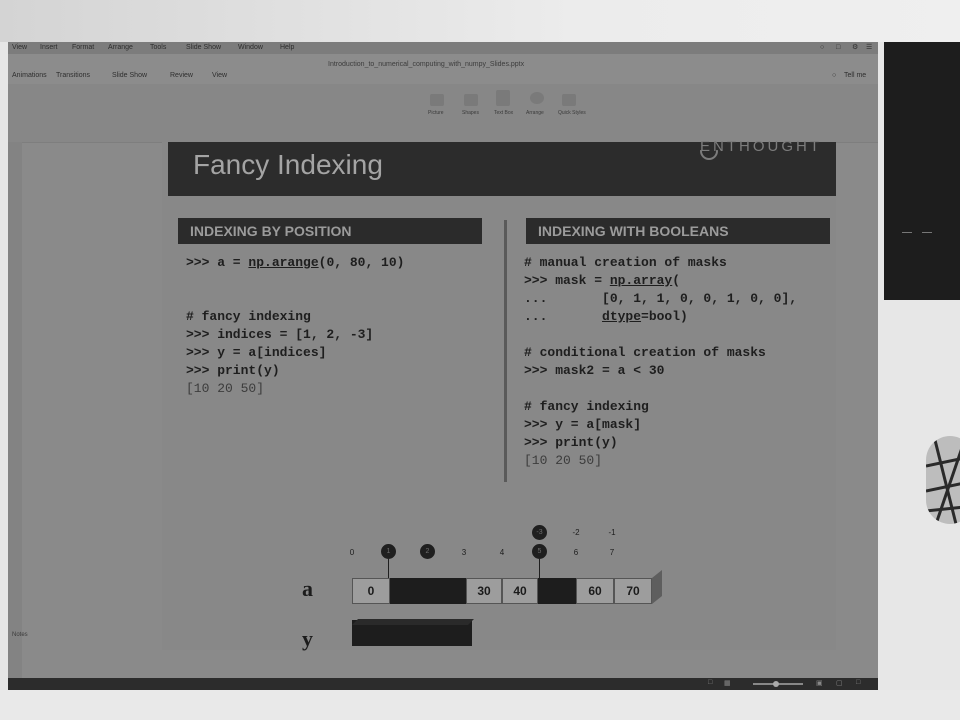 The image size is (960, 720). What do you see at coordinates (838, 48) in the screenshot?
I see `window-icon: □` at bounding box center [838, 48].